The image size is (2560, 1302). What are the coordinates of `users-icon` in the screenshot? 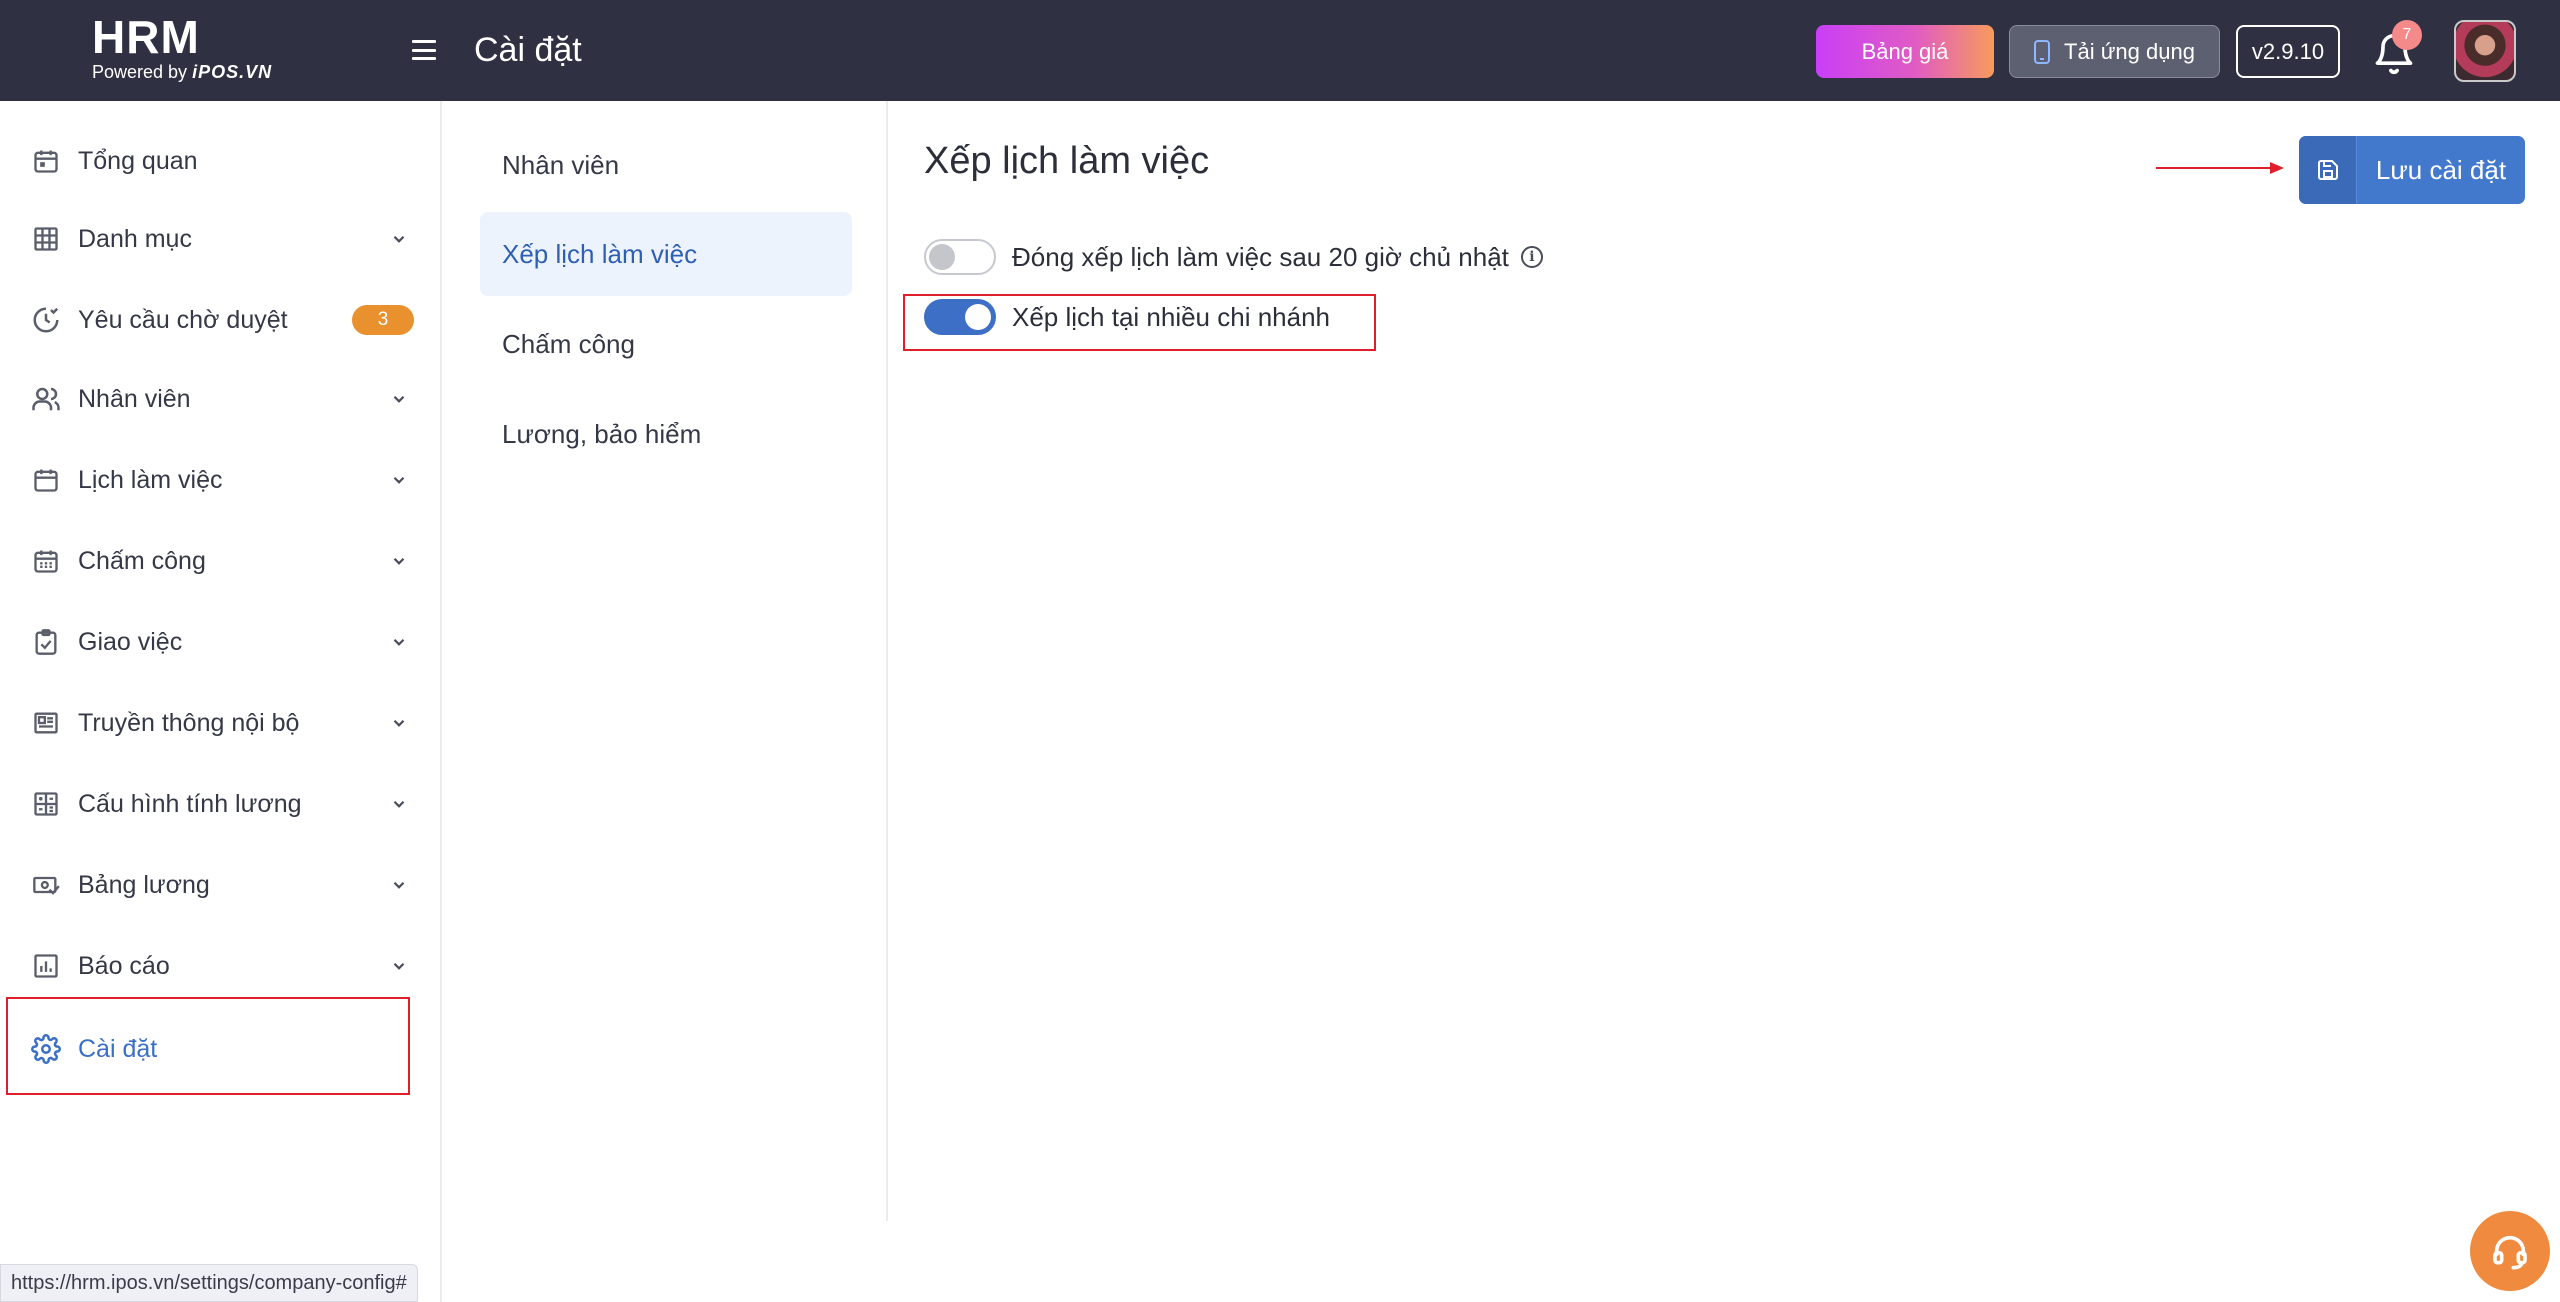 It's located at (46, 399).